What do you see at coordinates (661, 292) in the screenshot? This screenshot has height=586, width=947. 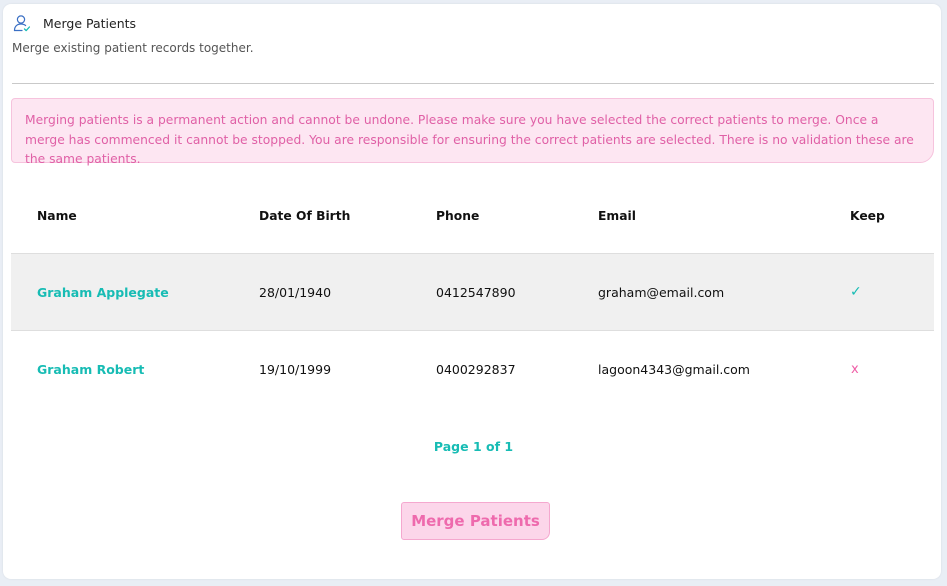 I see `patient-email: graham@email.com` at bounding box center [661, 292].